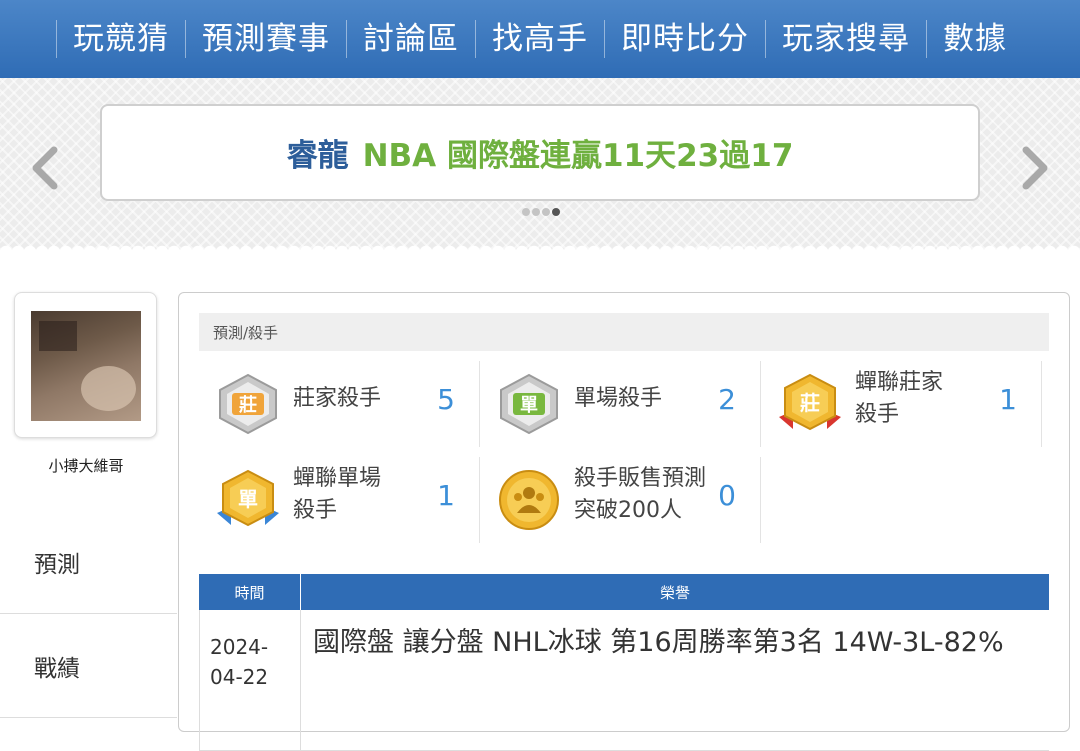  Describe the element at coordinates (727, 495) in the screenshot. I see `killer-count: 0` at that location.